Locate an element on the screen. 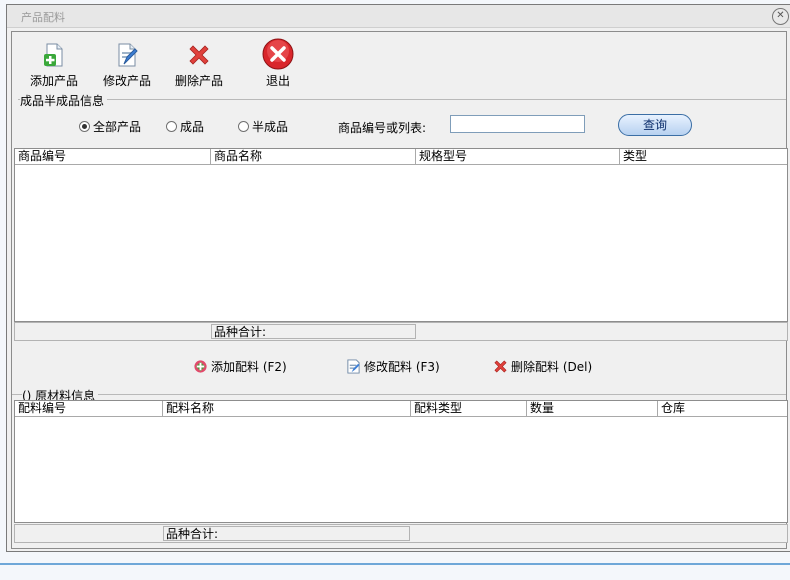  radio-all-products-label: 全部产品 is located at coordinates (117, 127).